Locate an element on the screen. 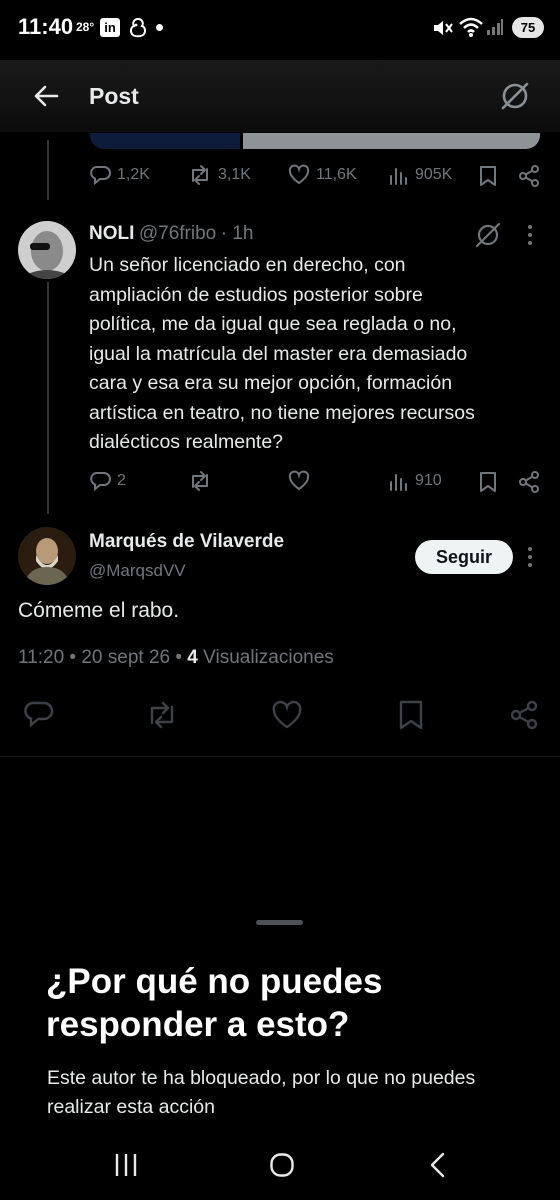 Image resolution: width=560 pixels, height=1200 pixels. mute-icon is located at coordinates (443, 28).